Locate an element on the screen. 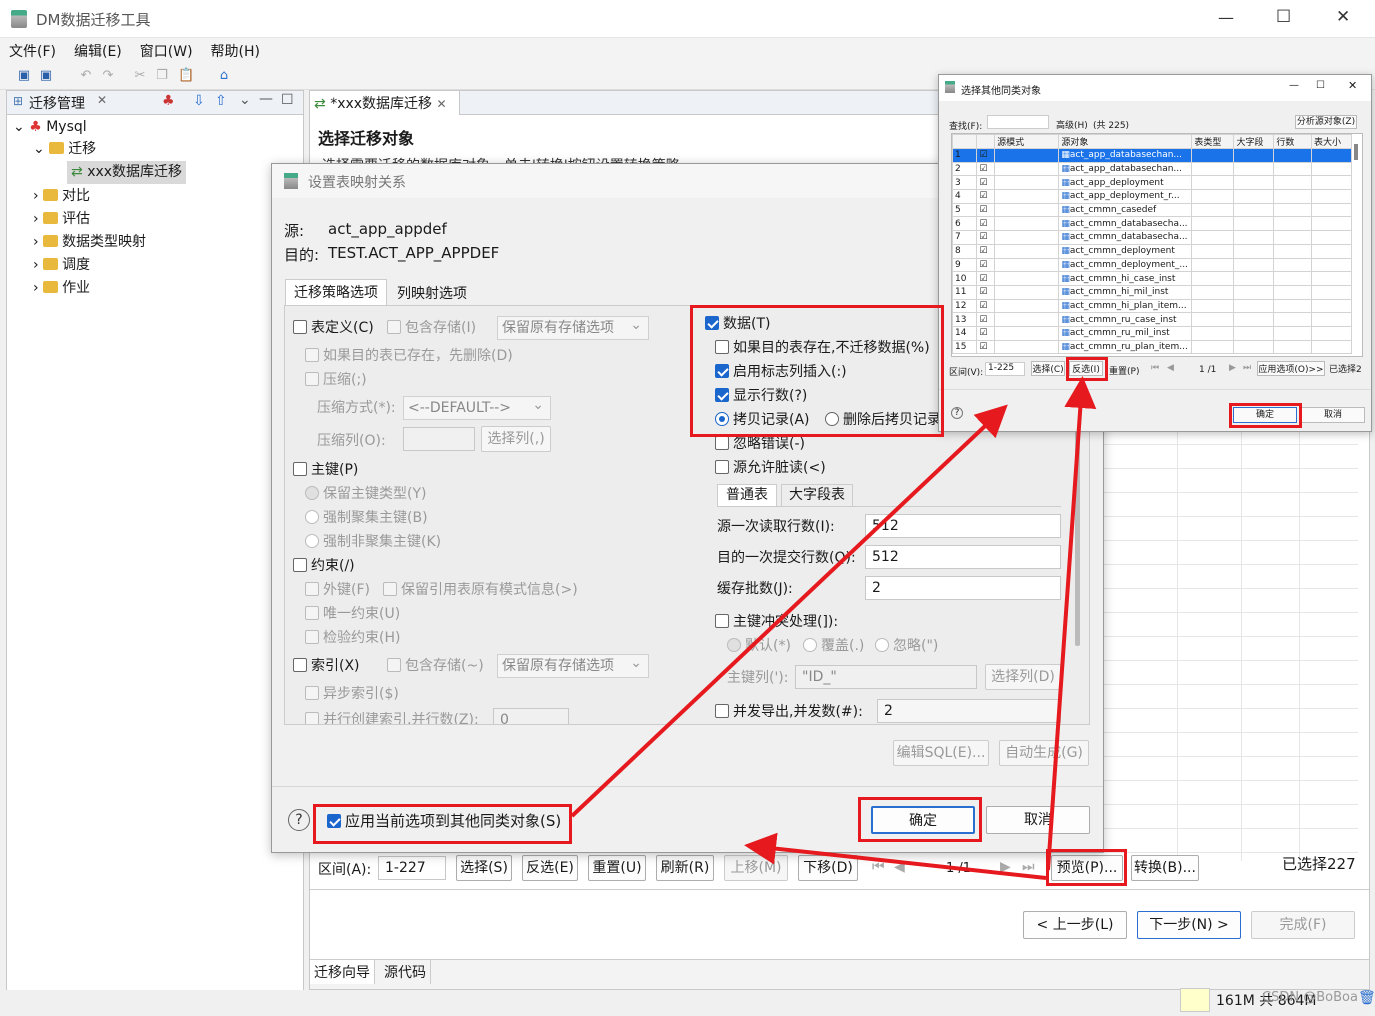 The width and height of the screenshot is (1375, 1016). arrow-ok-to-popup is located at coordinates (1071, 623).